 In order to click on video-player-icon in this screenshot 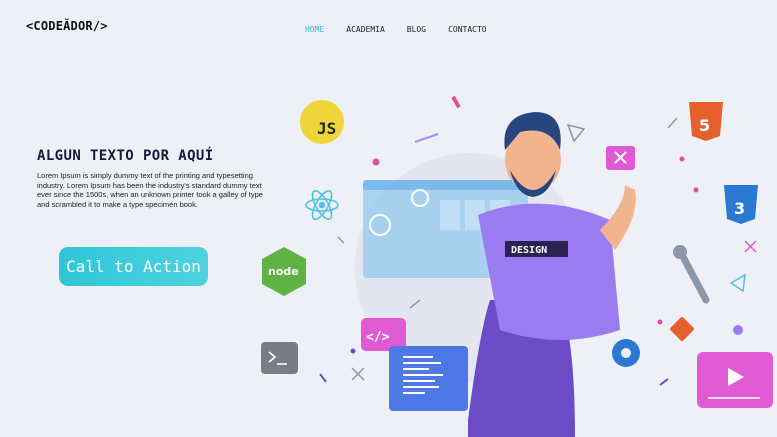, I will do `click(735, 380)`.